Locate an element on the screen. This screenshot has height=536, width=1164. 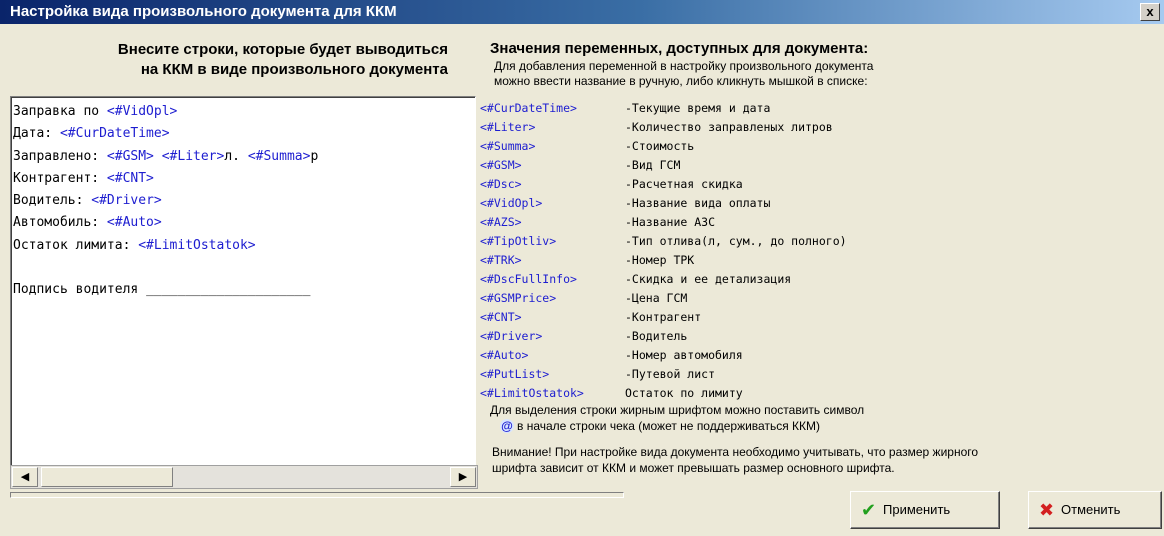
variable-item: <#AZS> -Название АЗС is located at coordinates (663, 222).